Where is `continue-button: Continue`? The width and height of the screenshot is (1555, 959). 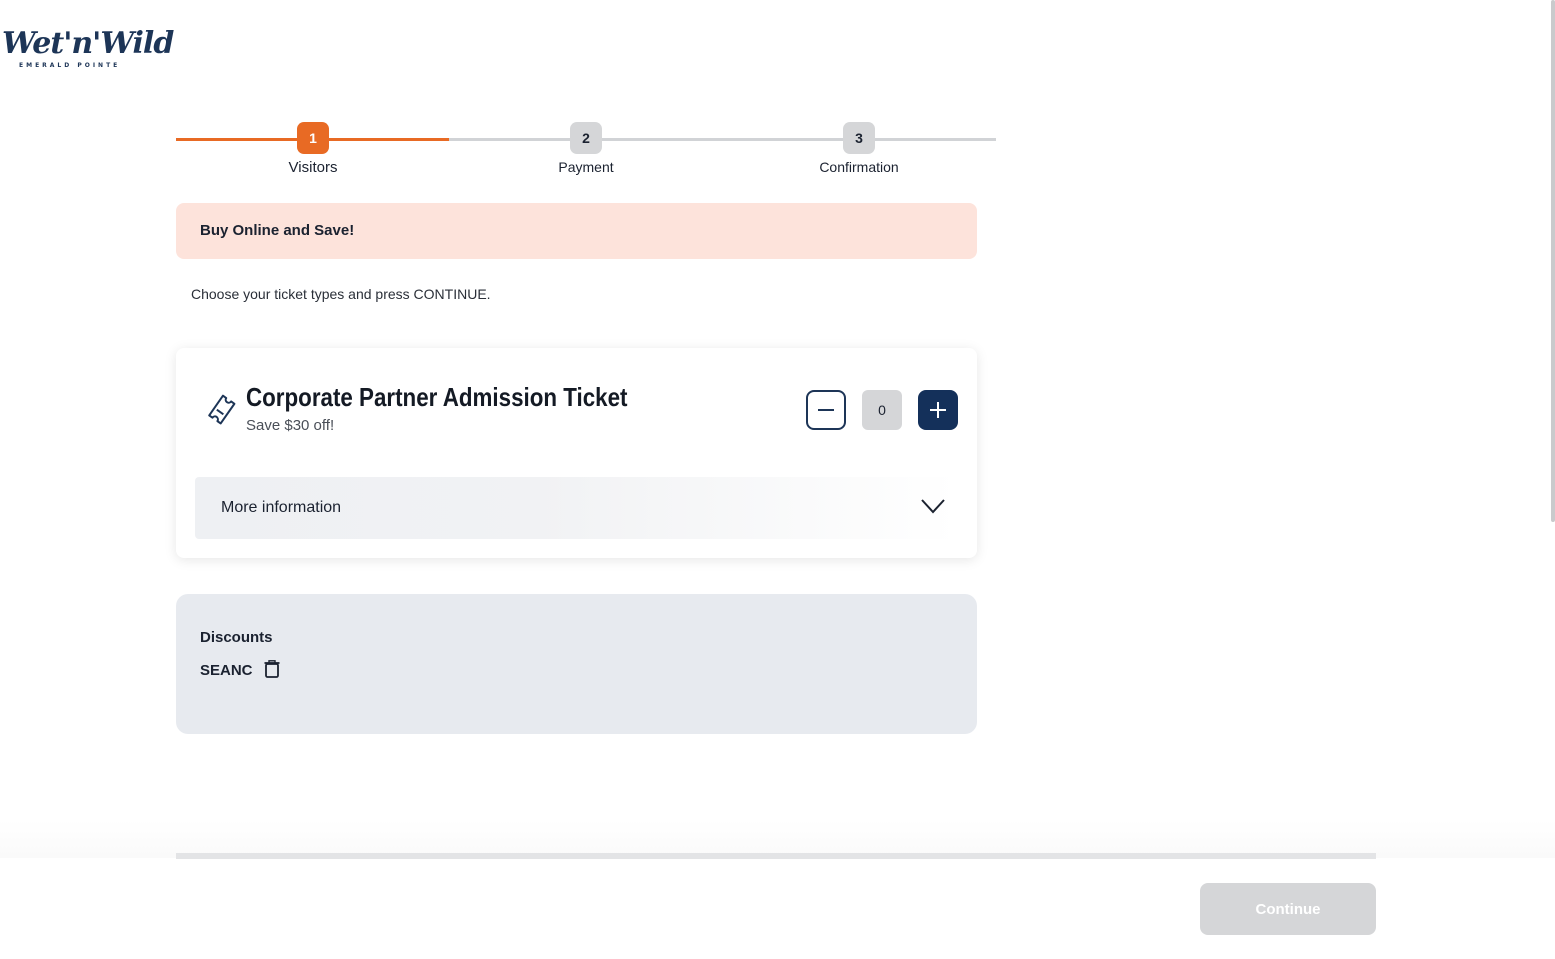 continue-button: Continue is located at coordinates (1288, 909).